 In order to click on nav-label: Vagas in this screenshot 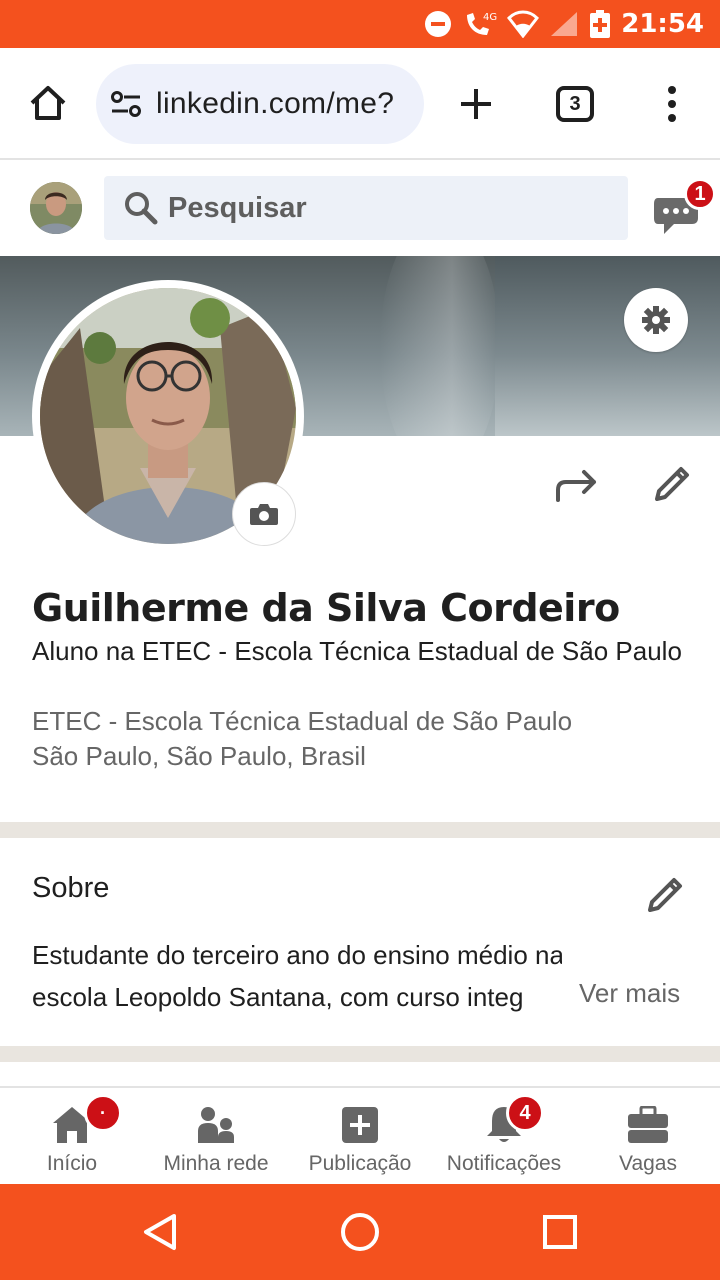, I will do `click(648, 1163)`.